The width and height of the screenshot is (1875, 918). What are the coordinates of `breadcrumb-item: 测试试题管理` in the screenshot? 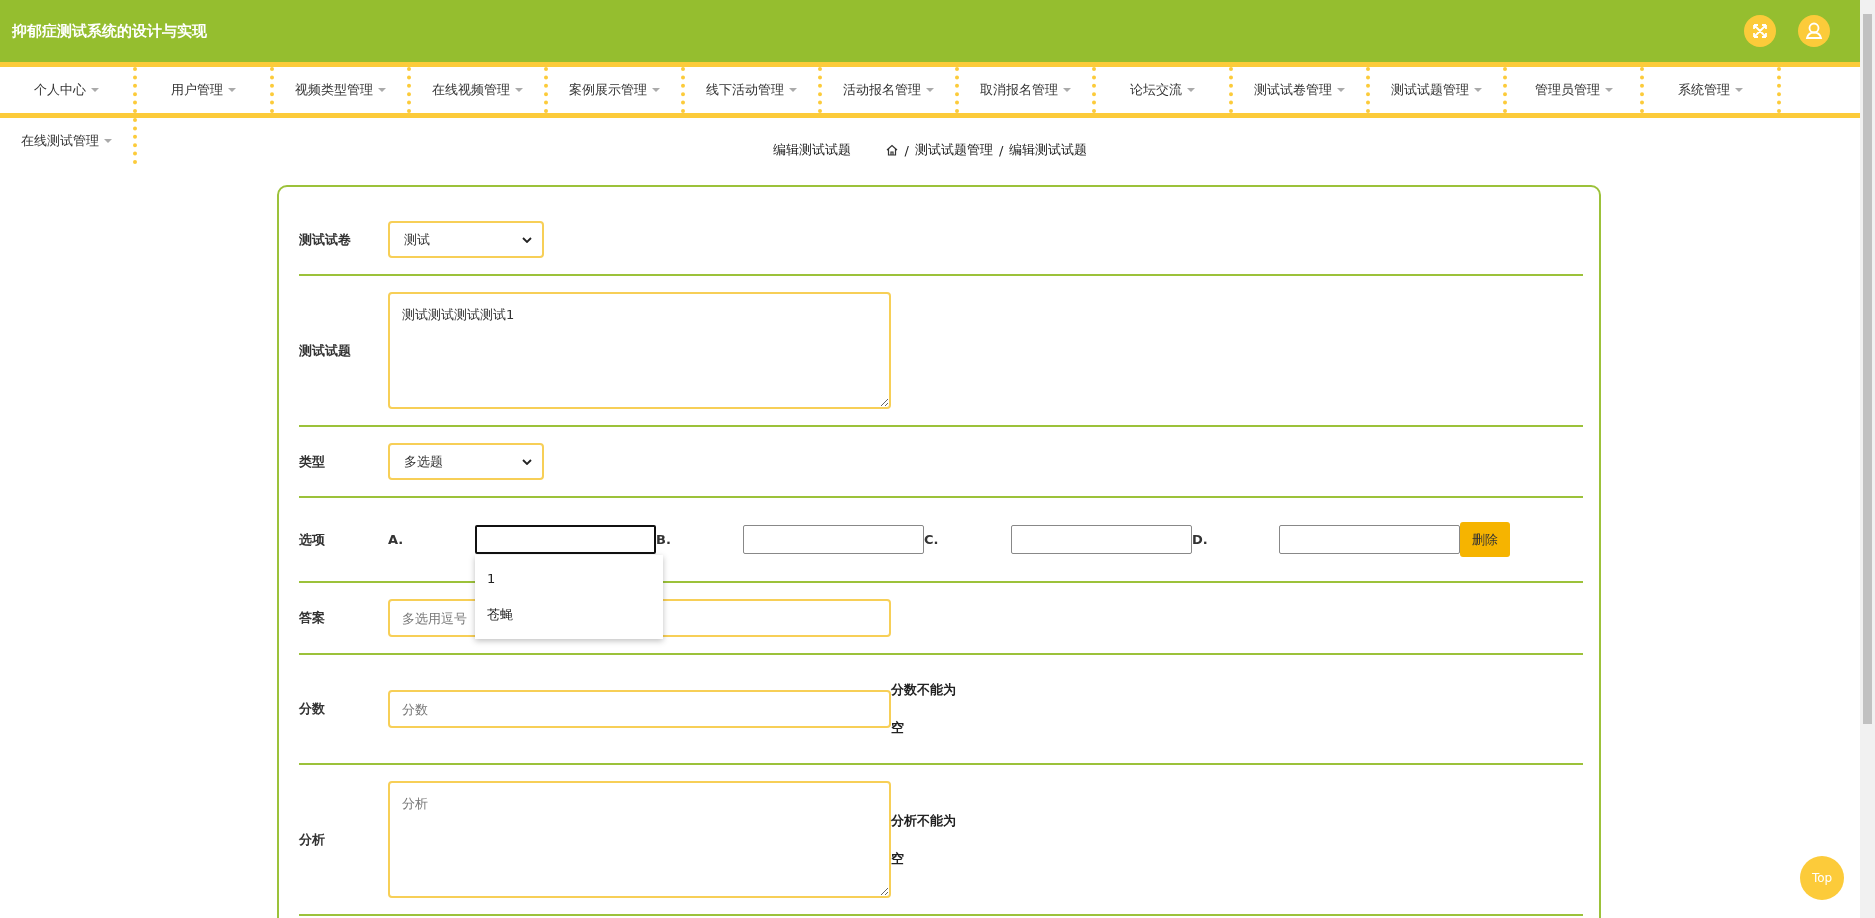 It's located at (954, 150).